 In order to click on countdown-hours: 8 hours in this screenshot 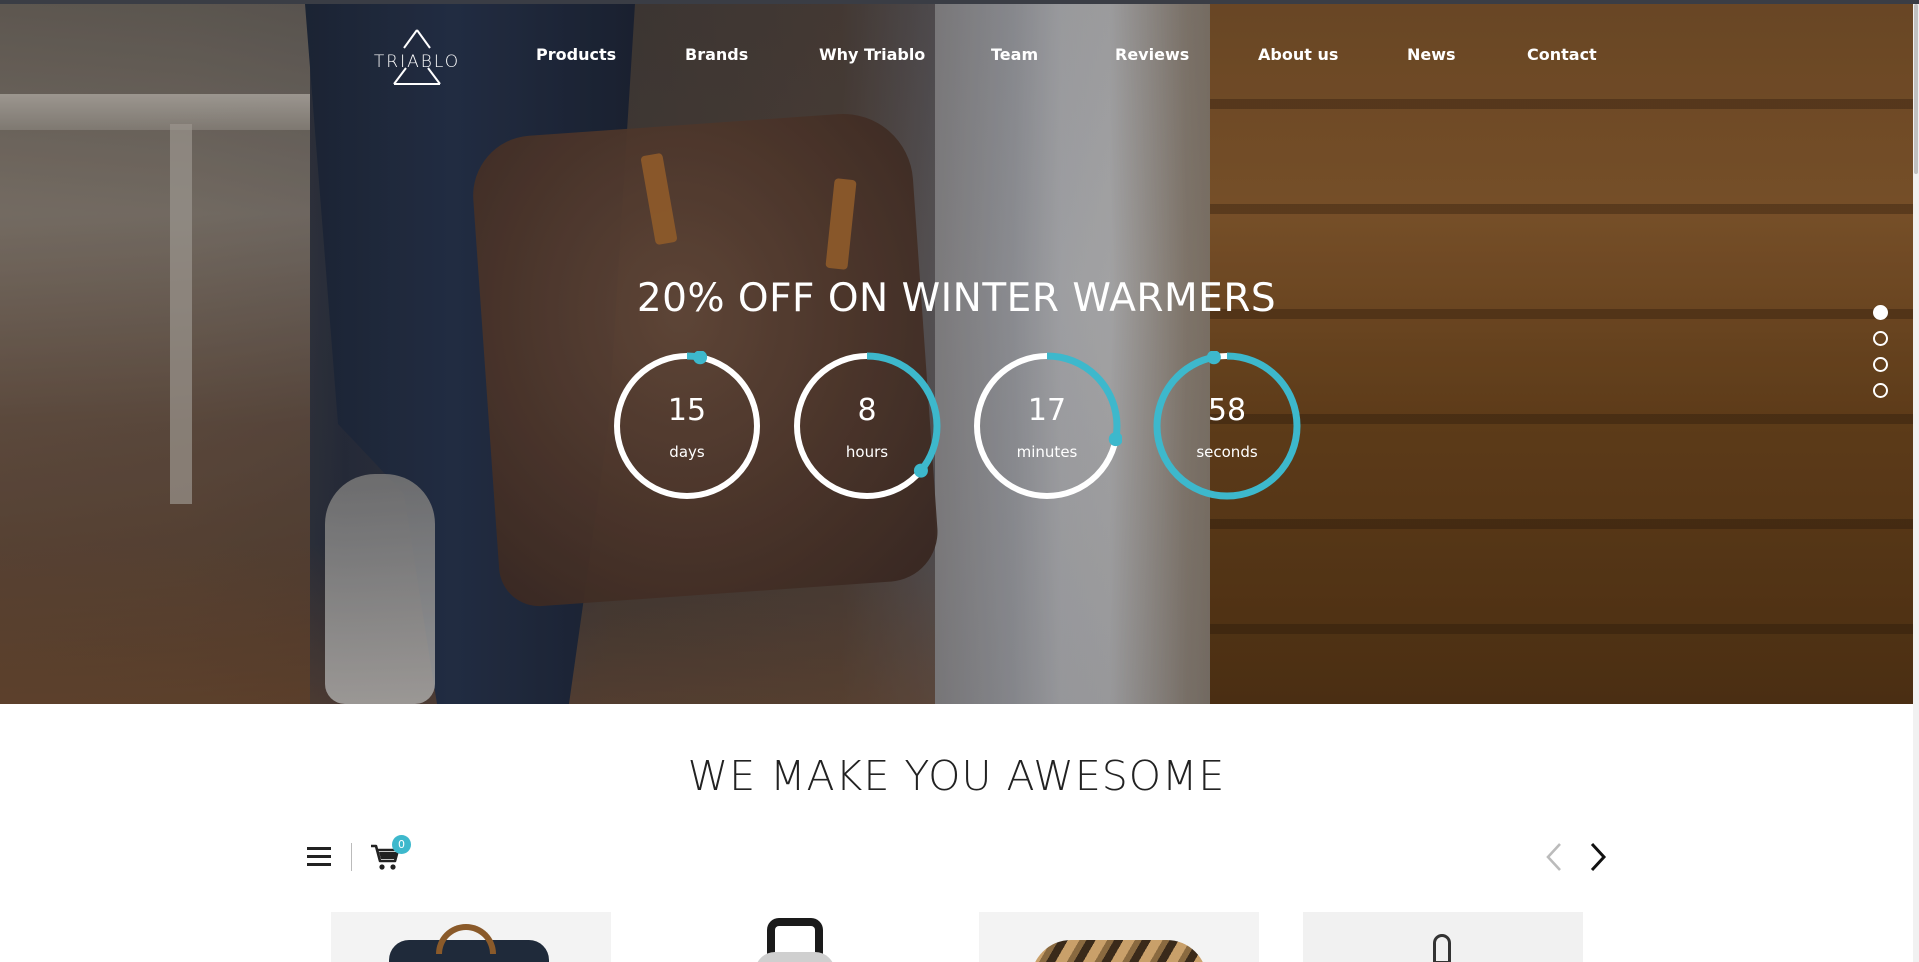, I will do `click(867, 426)`.